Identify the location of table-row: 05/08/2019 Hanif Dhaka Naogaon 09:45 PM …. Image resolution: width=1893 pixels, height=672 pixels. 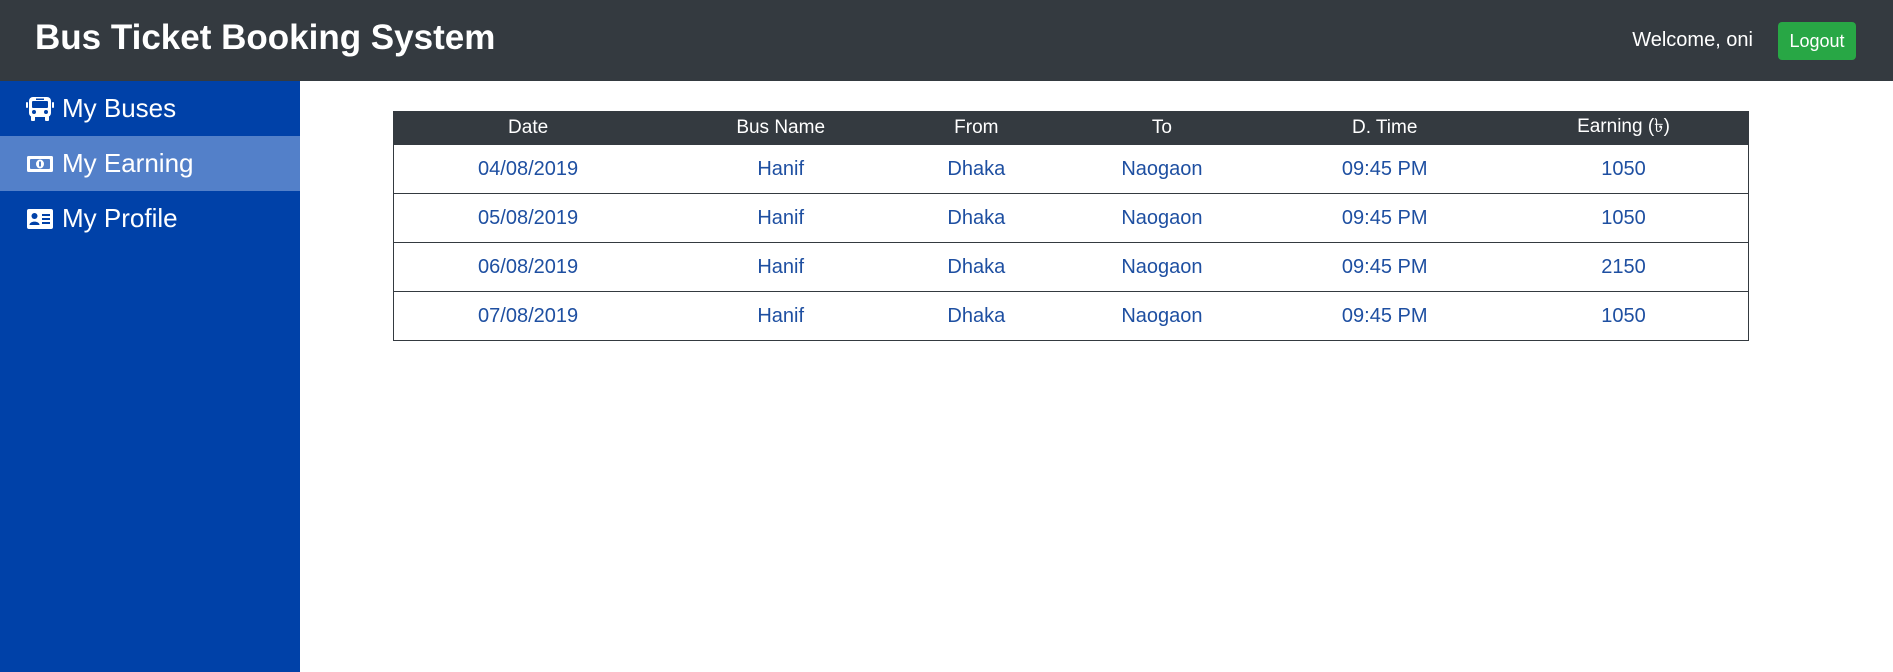
(1071, 218).